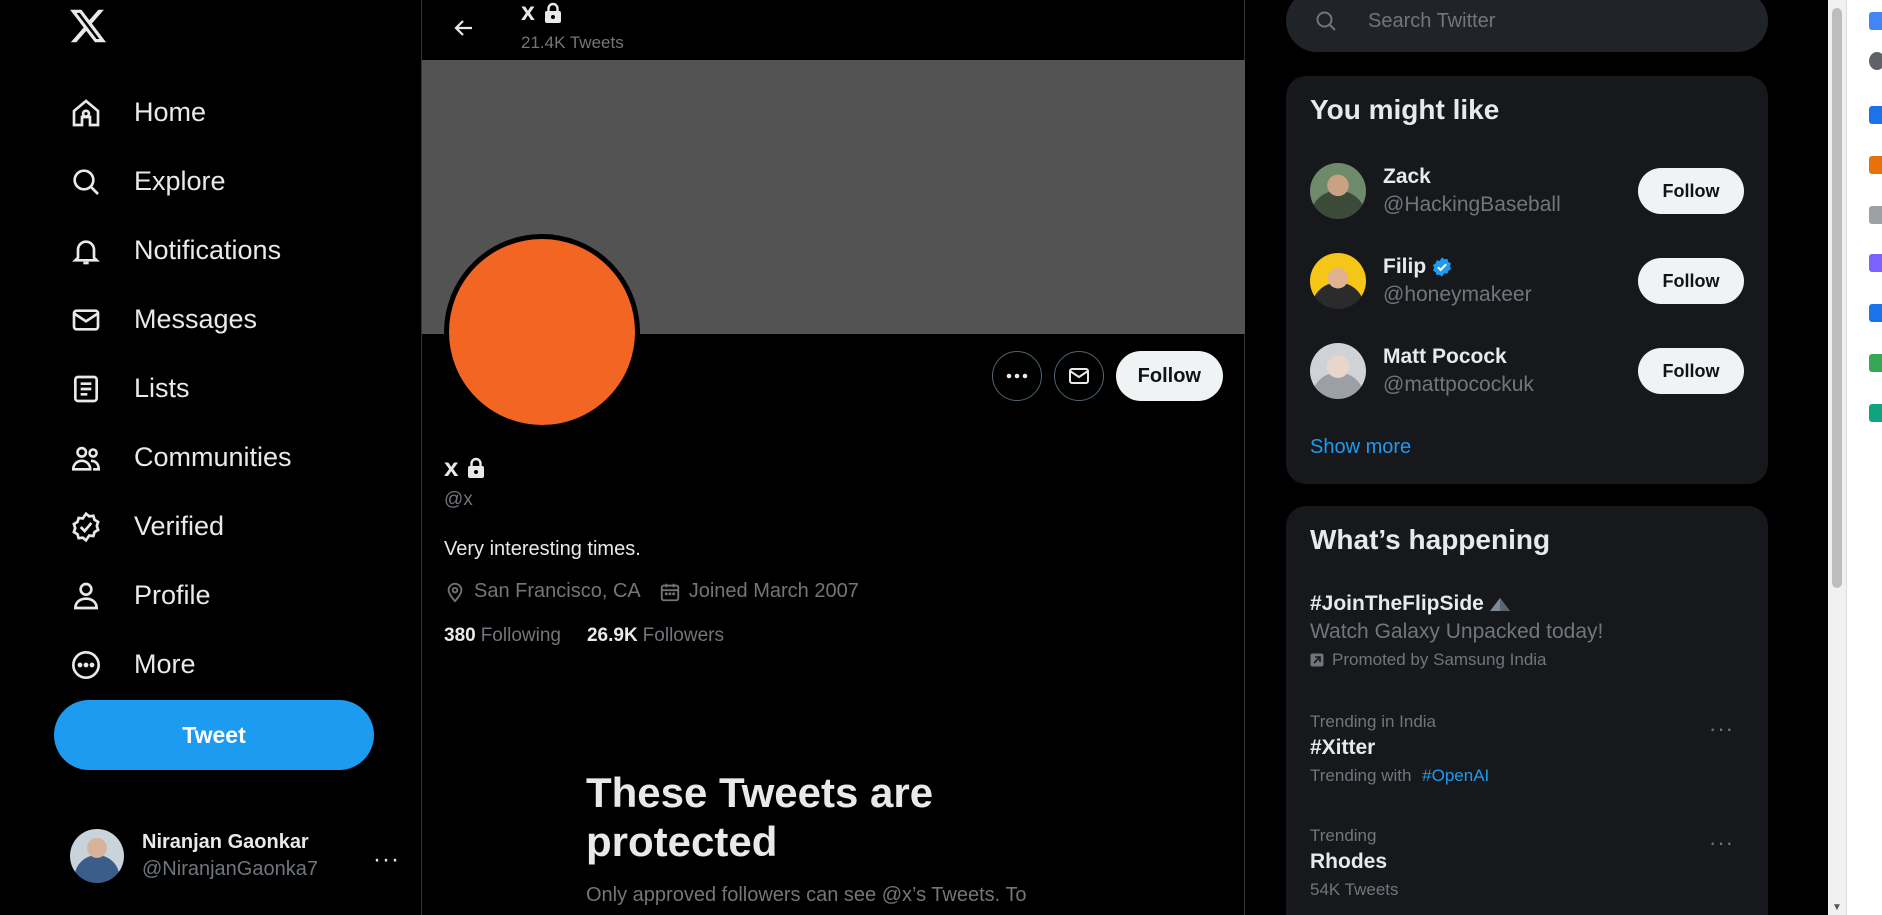  I want to click on profile-display-name: x, so click(451, 467).